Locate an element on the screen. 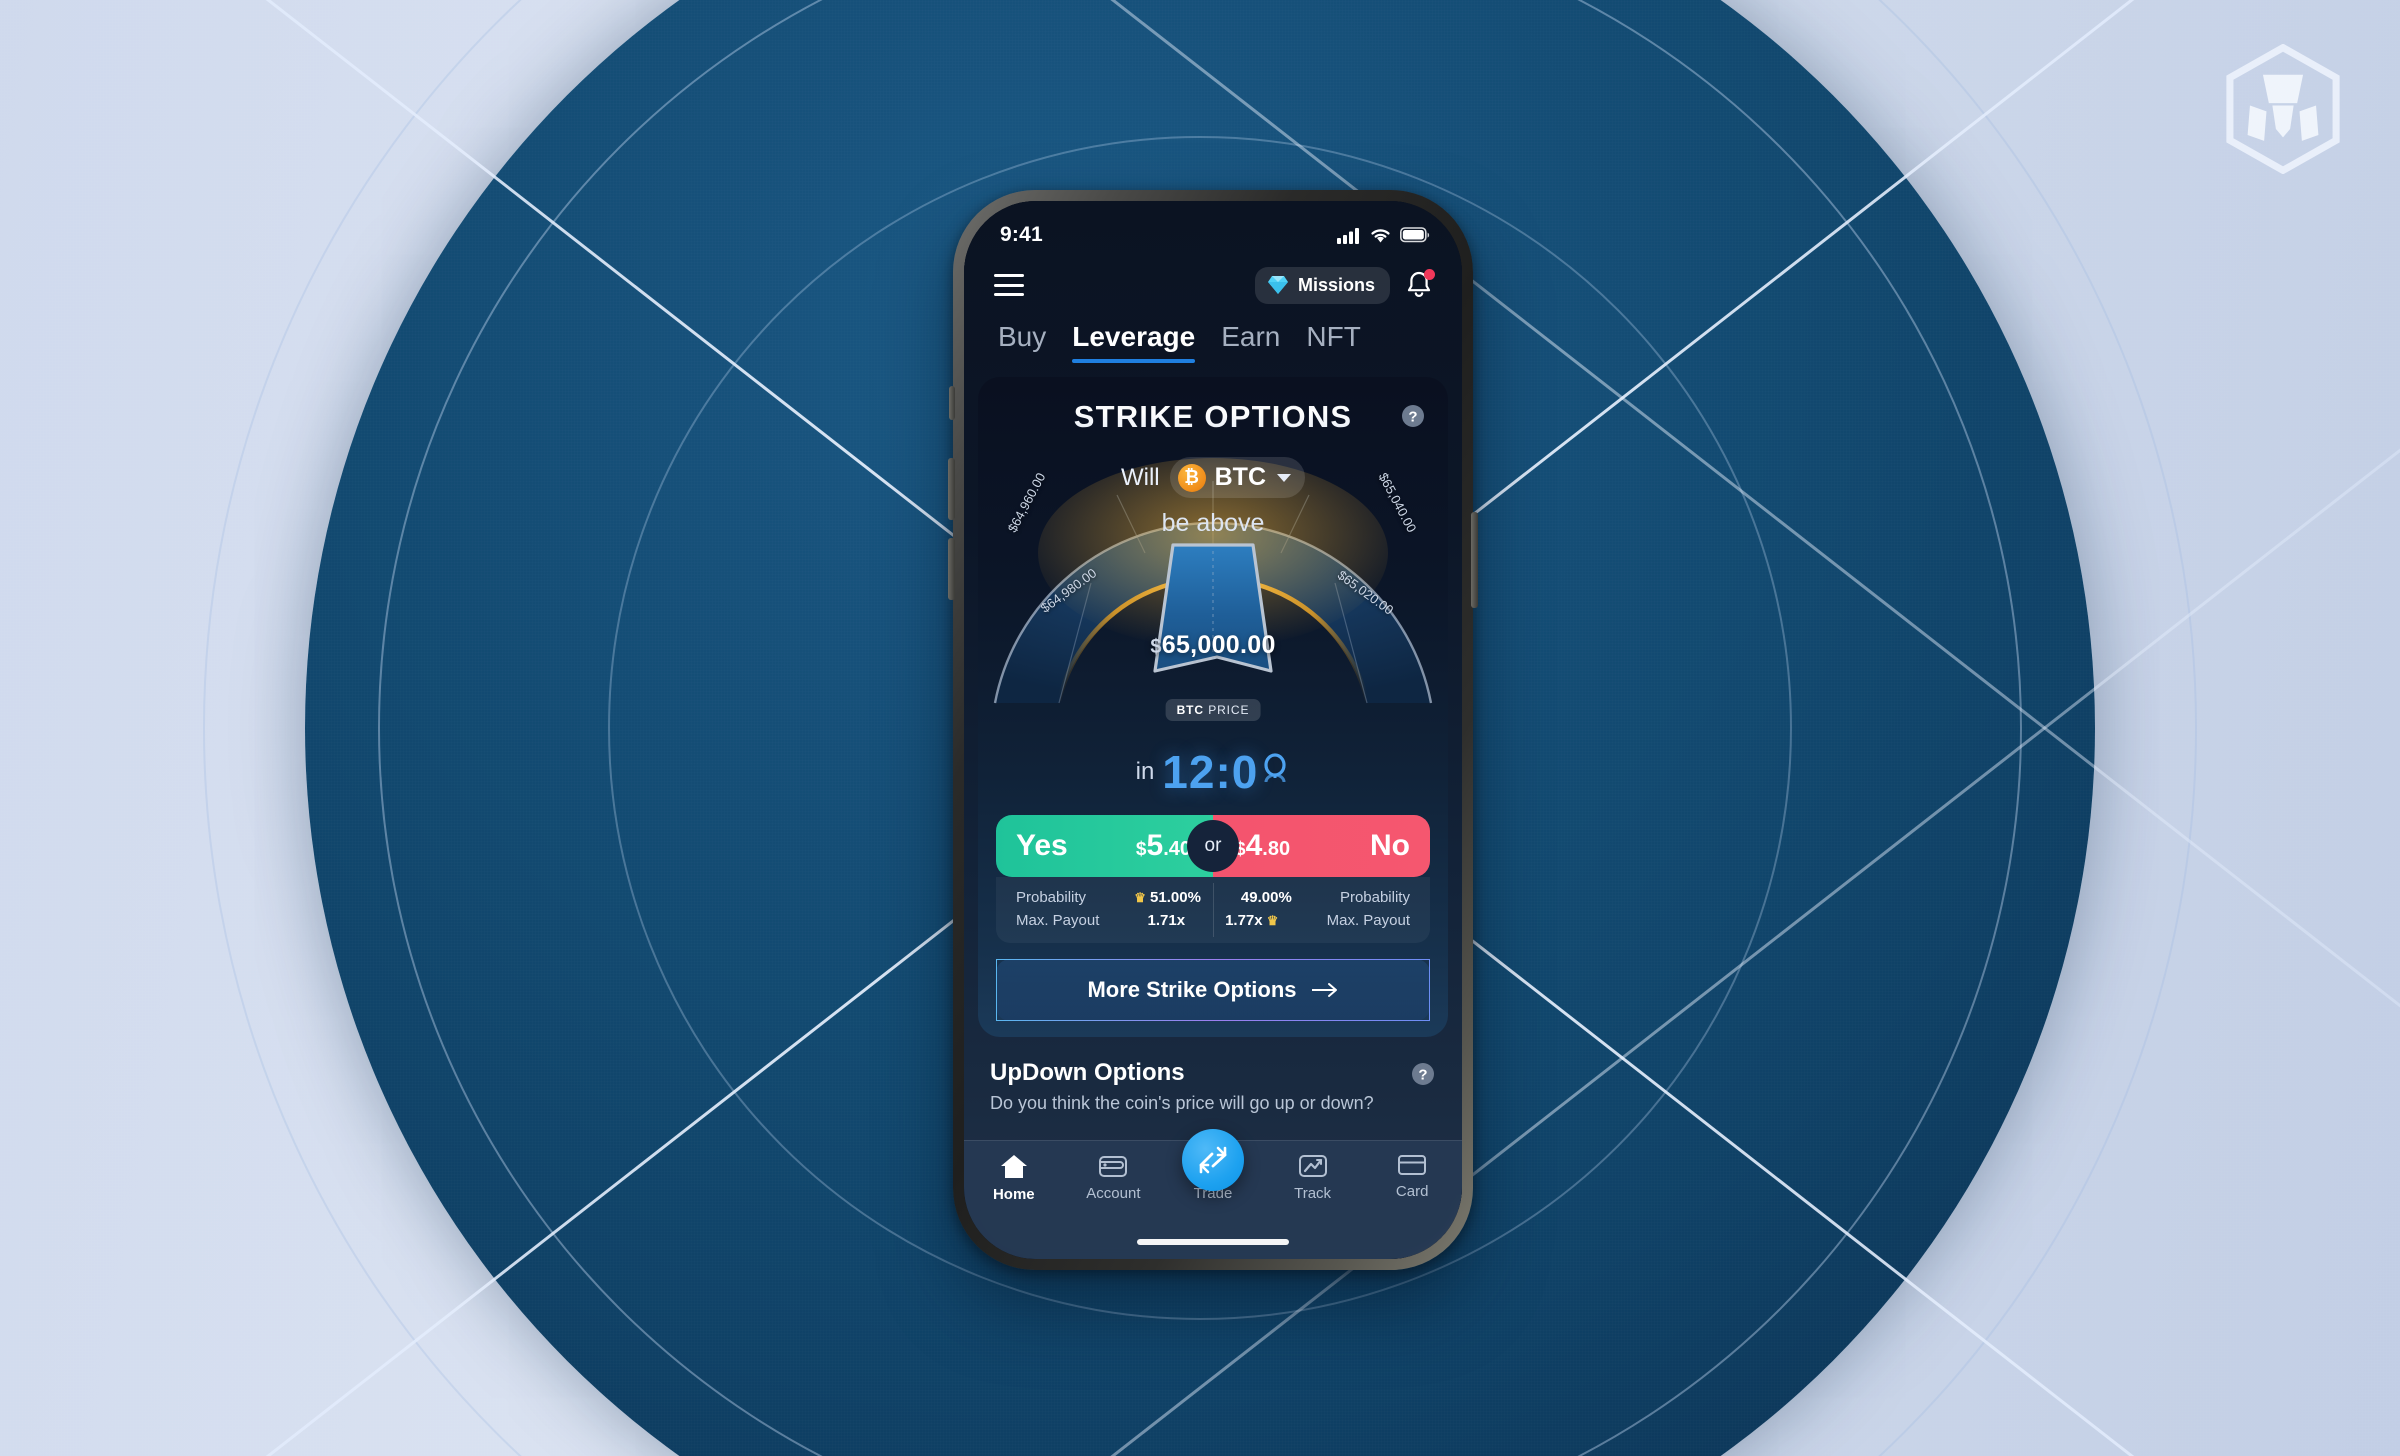 The height and width of the screenshot is (1456, 2400). no-payout-value: 1.77x ♛ is located at coordinates (1251, 920).